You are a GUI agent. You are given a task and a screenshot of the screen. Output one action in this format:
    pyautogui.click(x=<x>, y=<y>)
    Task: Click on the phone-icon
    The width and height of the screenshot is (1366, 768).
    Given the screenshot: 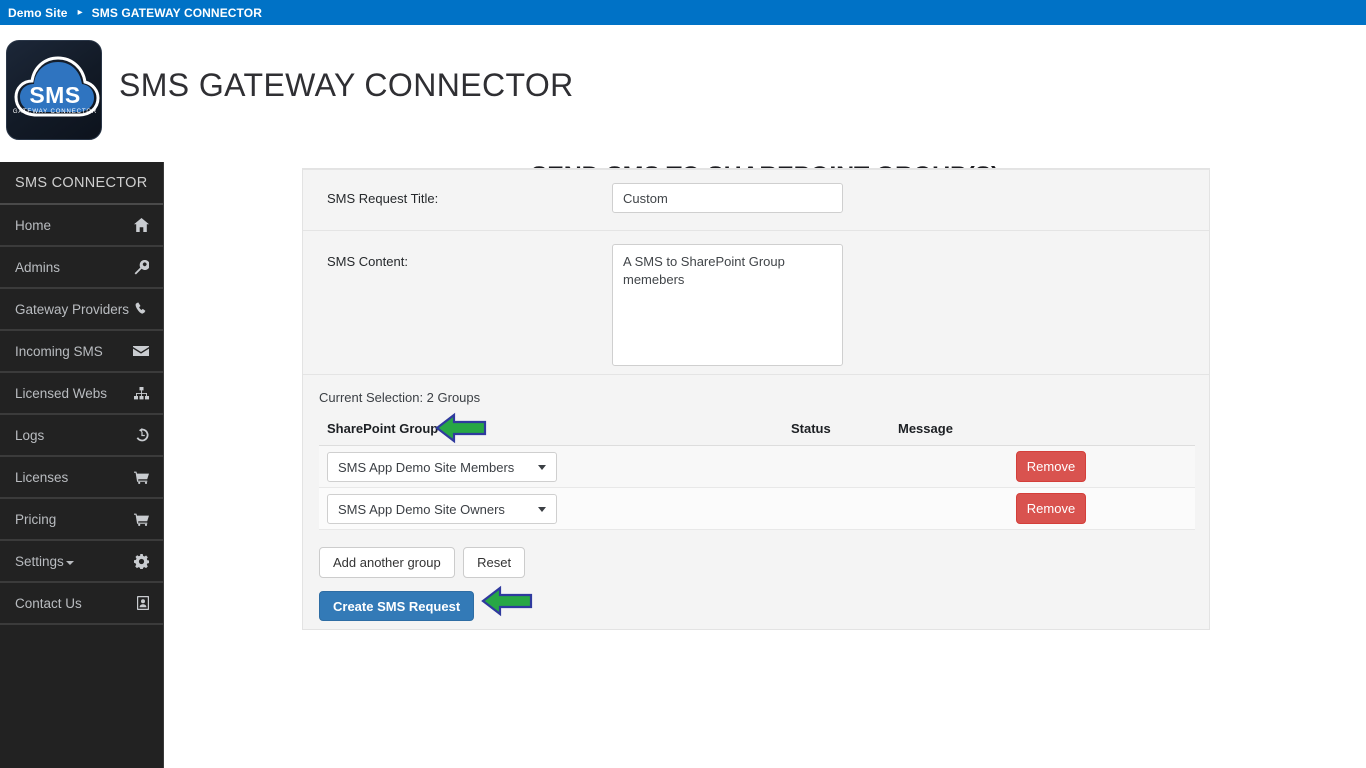 What is the action you would take?
    pyautogui.click(x=140, y=309)
    